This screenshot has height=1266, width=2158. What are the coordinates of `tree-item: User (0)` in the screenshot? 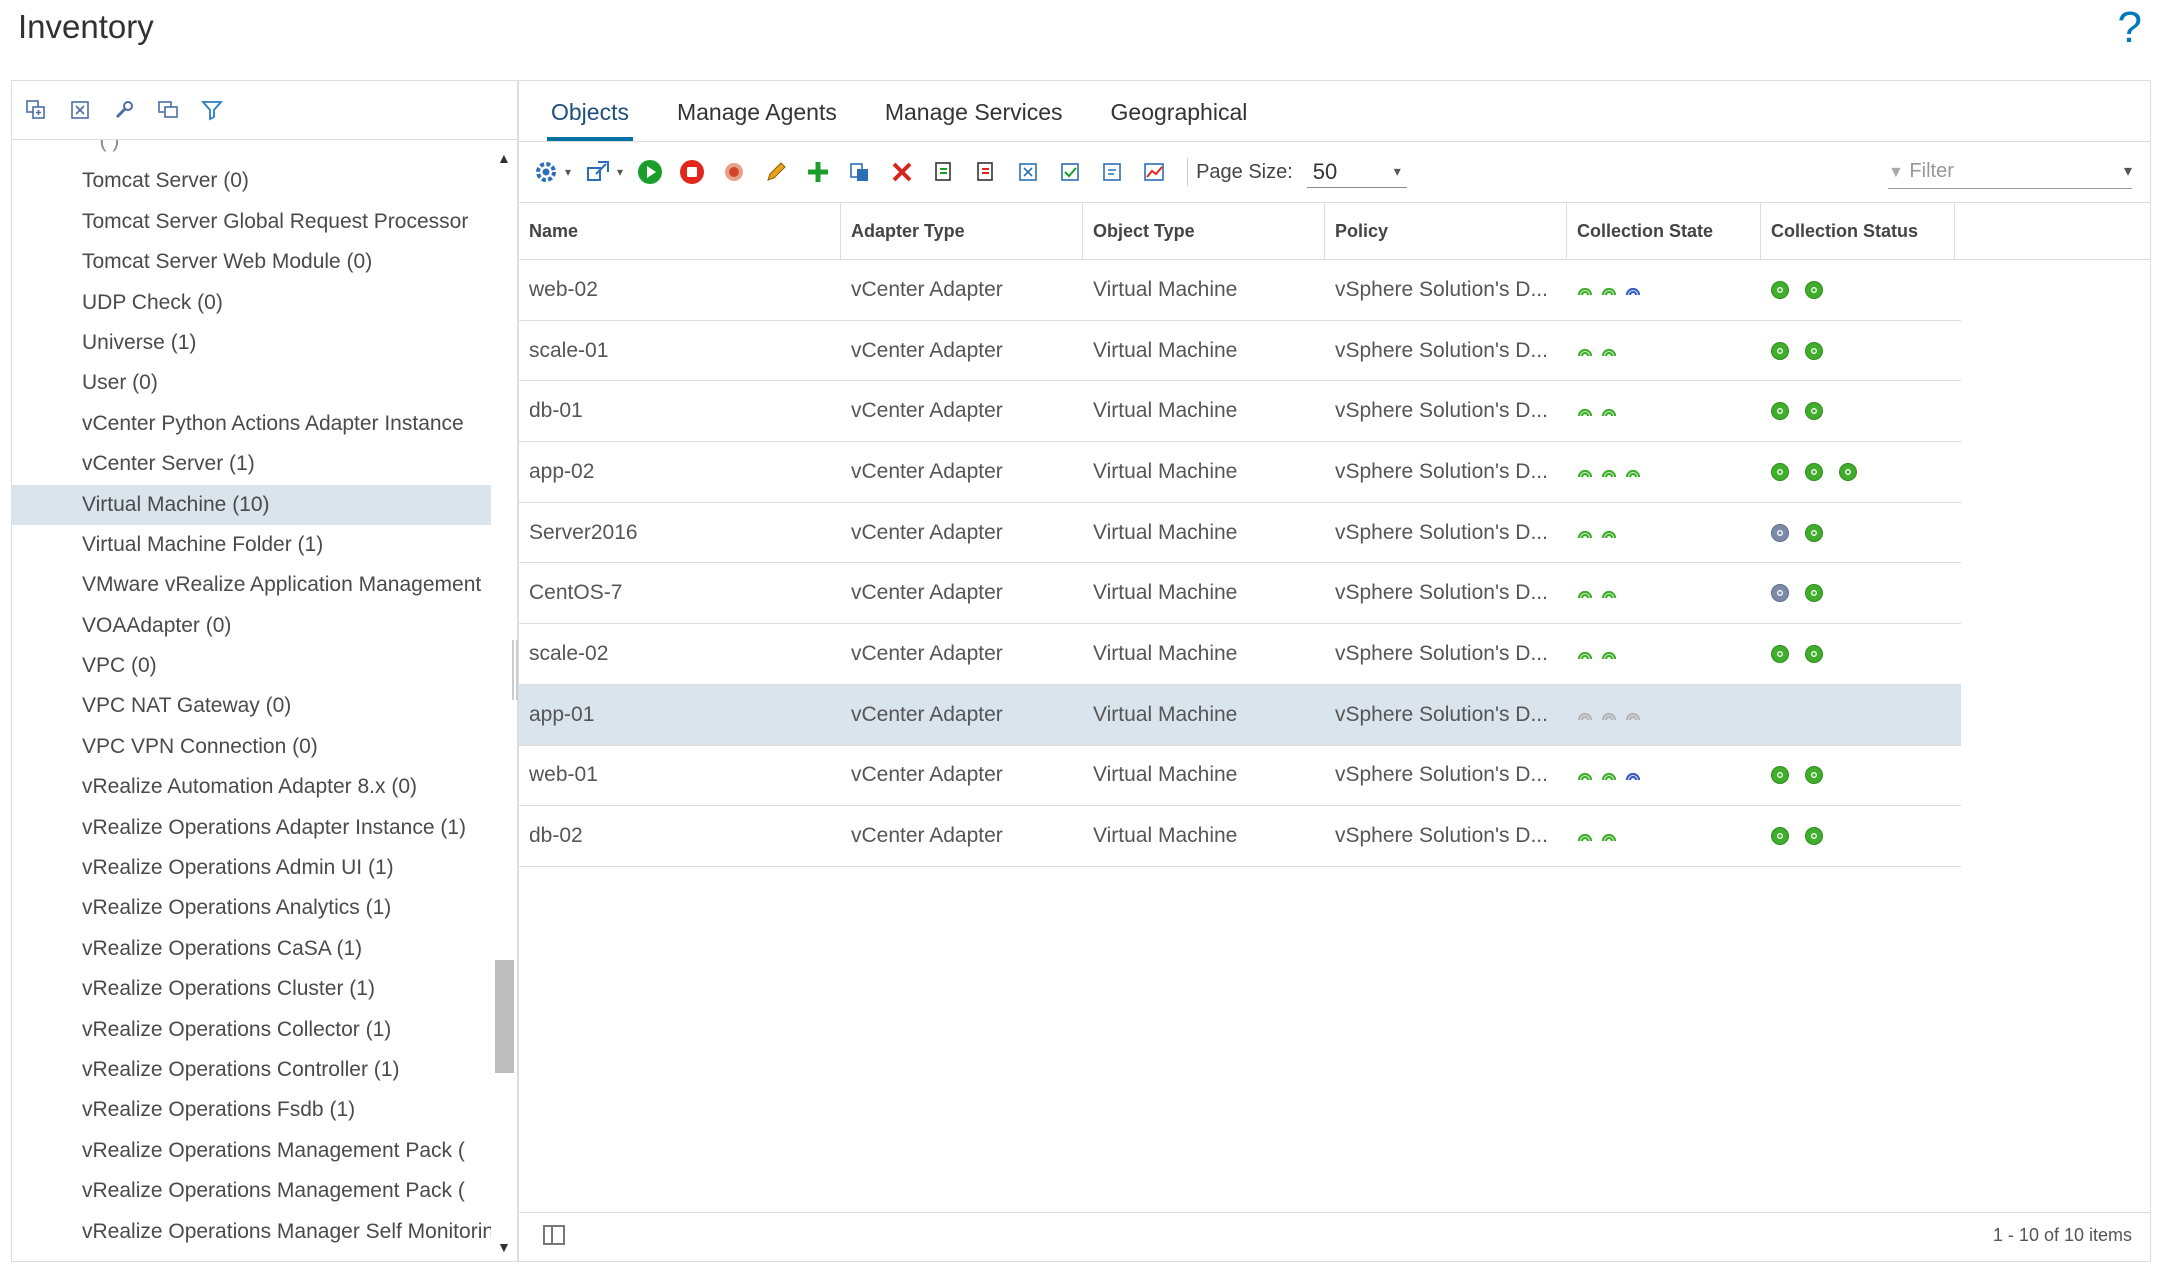 It's located at (251, 383).